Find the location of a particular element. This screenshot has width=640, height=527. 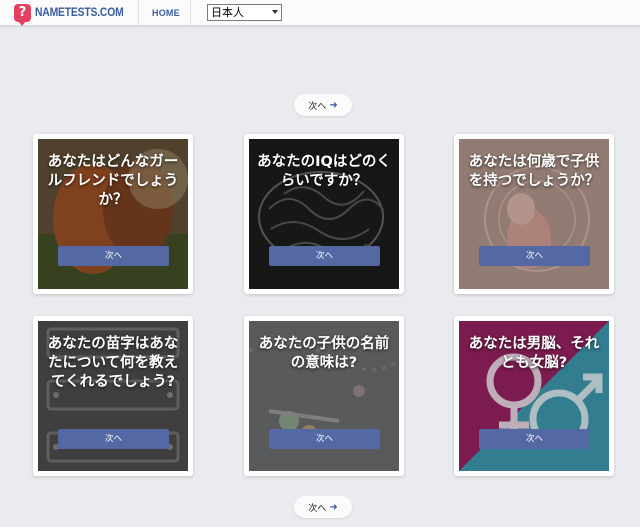

quiz-card: あなたは男脳、それとも女脳? 次へ is located at coordinates (534, 396).